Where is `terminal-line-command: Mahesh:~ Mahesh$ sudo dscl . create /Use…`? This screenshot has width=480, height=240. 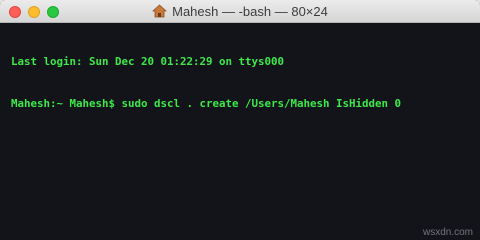 terminal-line-command: Mahesh:~ Mahesh$ sudo dscl . create /Use… is located at coordinates (206, 103).